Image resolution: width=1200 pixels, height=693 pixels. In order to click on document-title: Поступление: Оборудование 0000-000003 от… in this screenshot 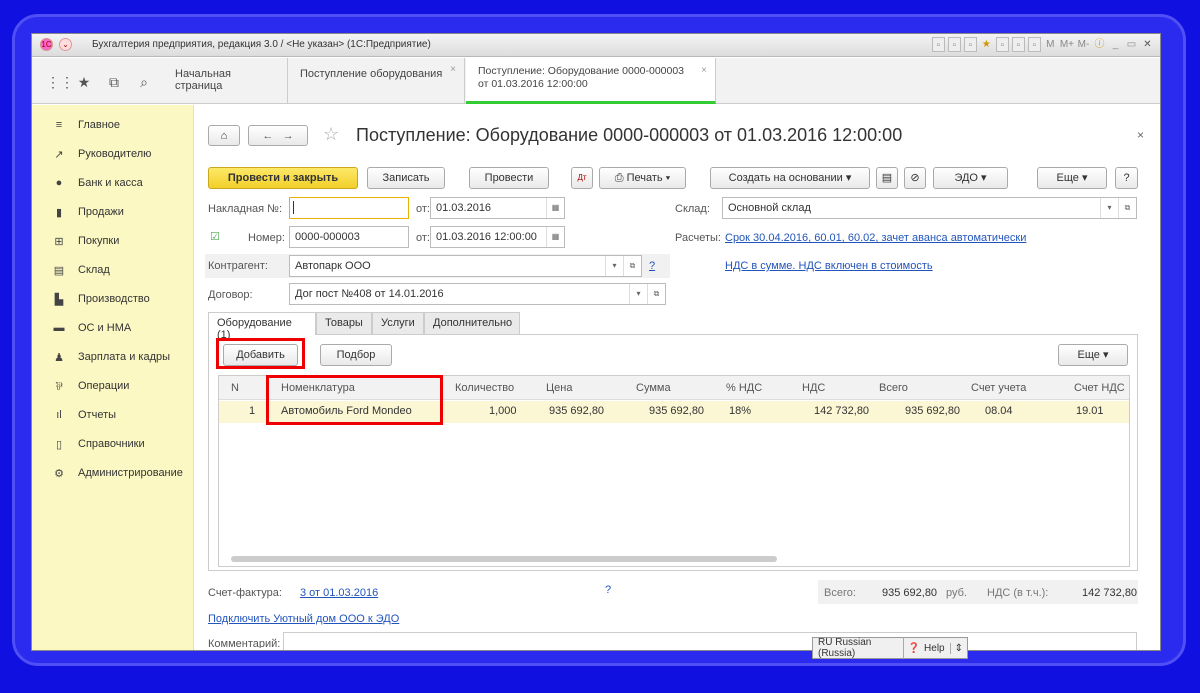, I will do `click(629, 135)`.